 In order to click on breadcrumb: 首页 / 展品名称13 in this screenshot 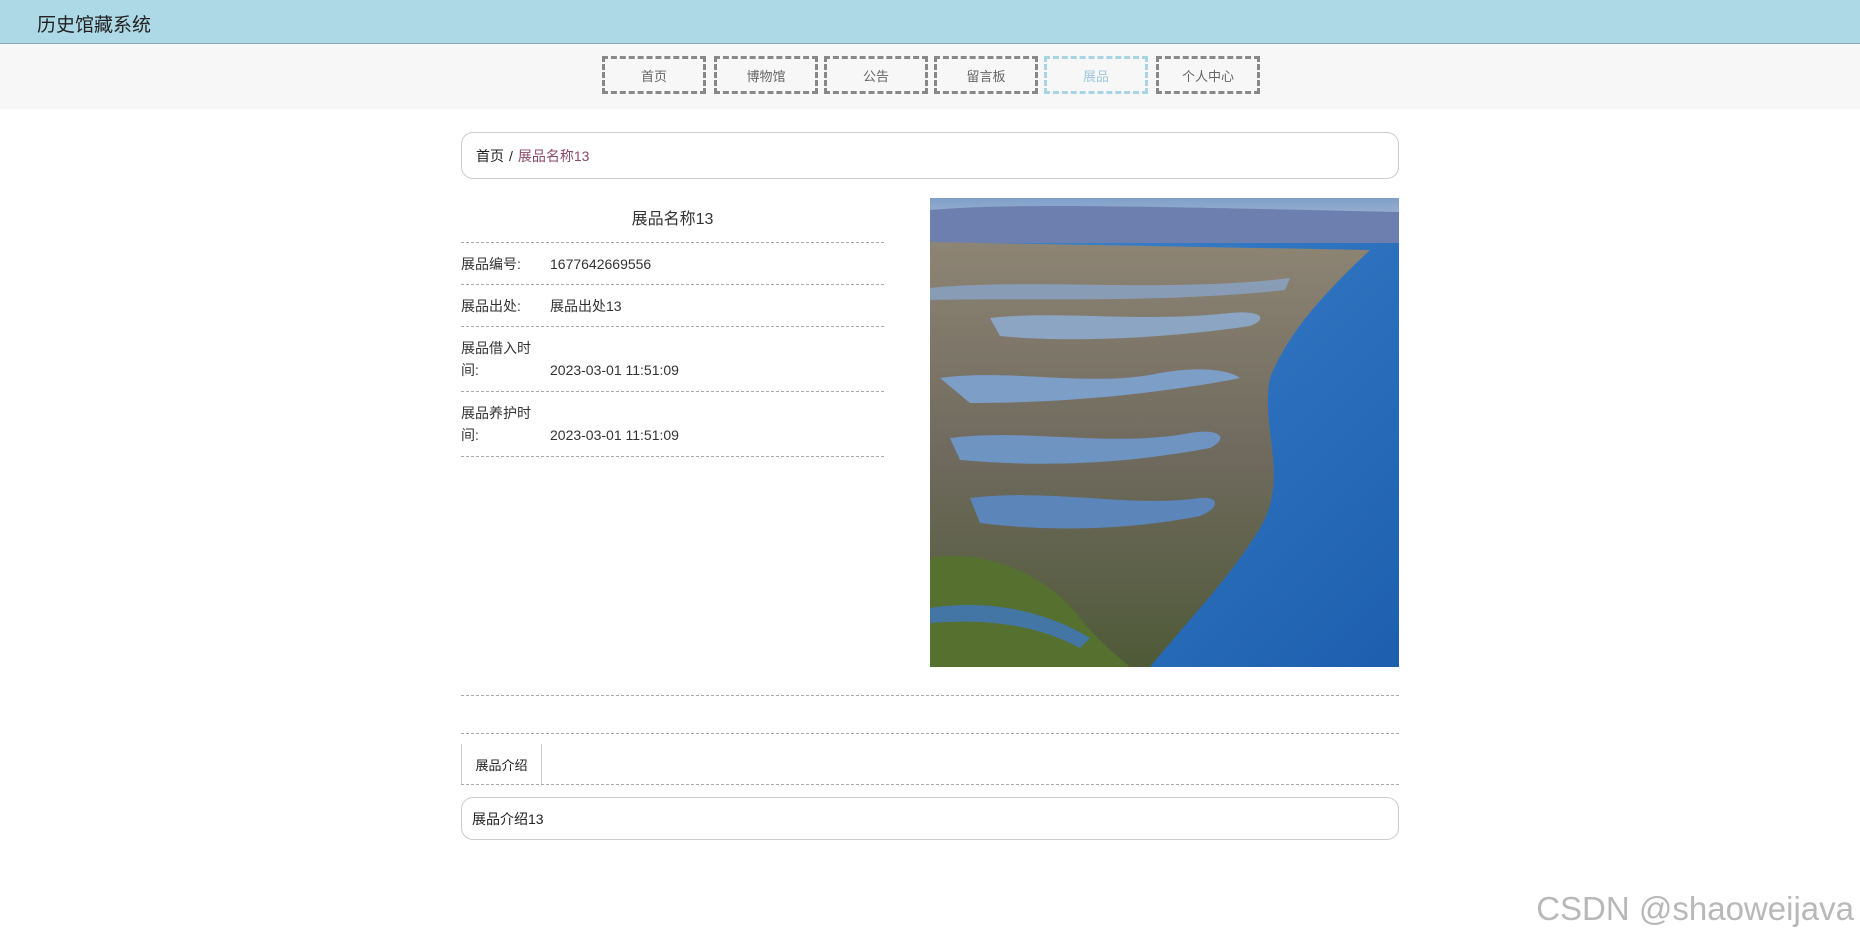, I will do `click(930, 155)`.